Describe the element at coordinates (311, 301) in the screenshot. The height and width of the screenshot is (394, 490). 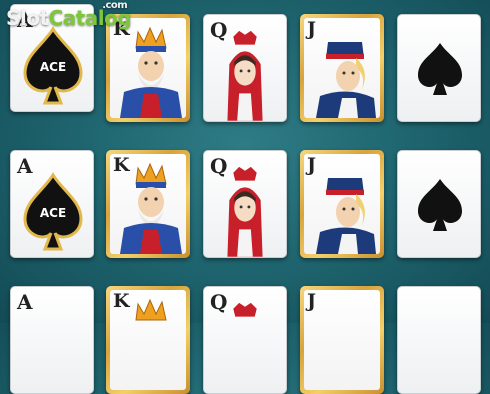
I see `card-rank: J` at that location.